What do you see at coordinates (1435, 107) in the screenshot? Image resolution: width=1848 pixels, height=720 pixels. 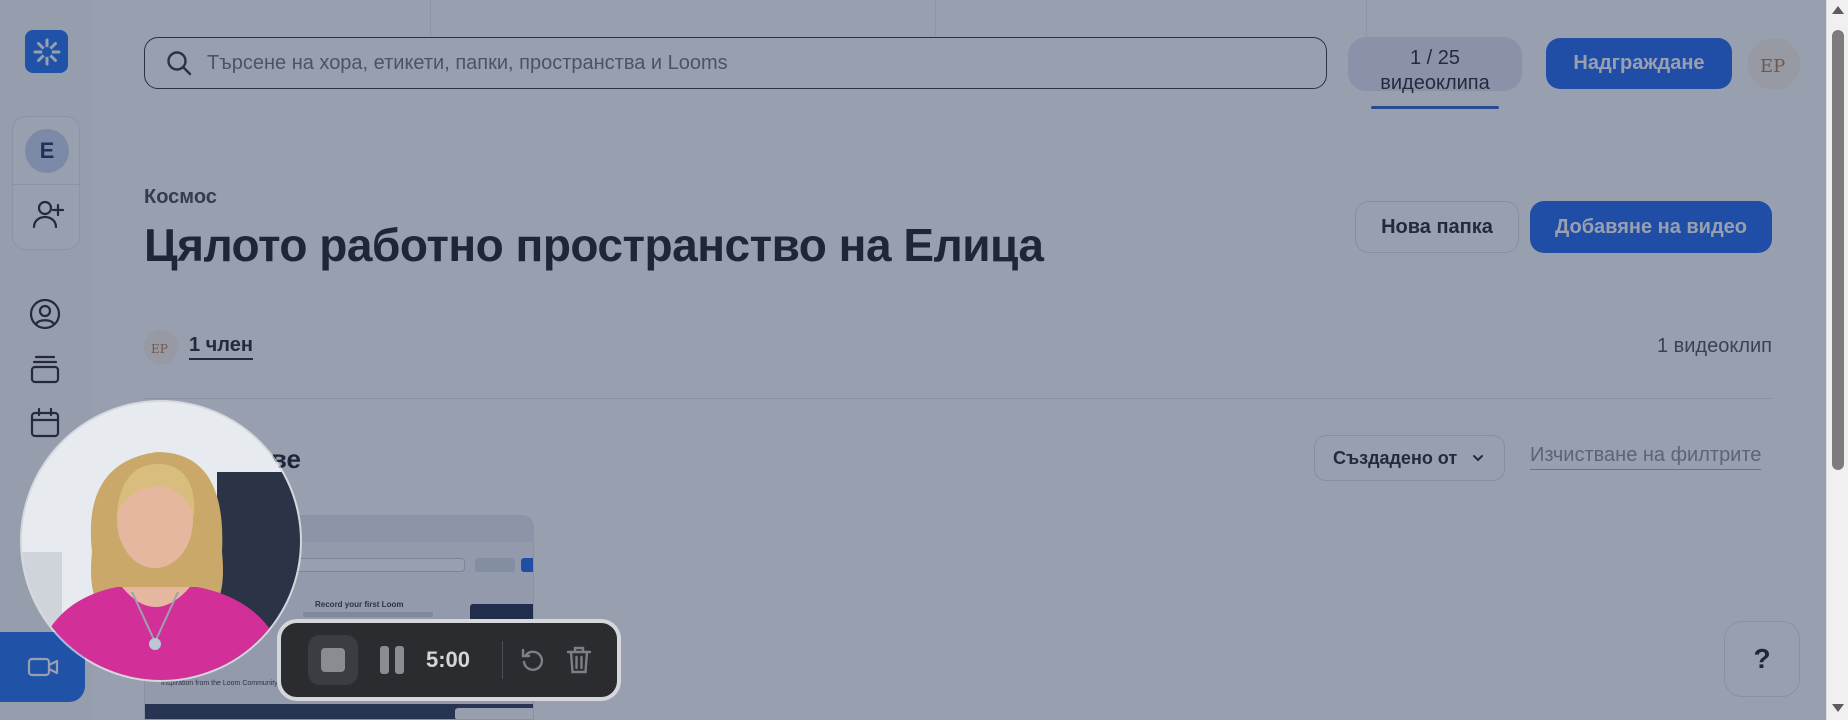 I see `quota-progress-bar` at bounding box center [1435, 107].